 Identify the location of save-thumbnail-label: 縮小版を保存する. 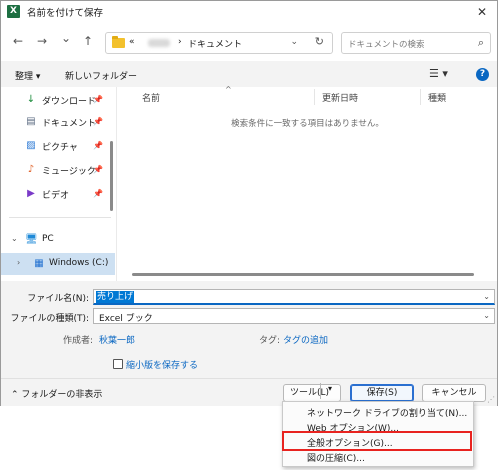
(162, 364).